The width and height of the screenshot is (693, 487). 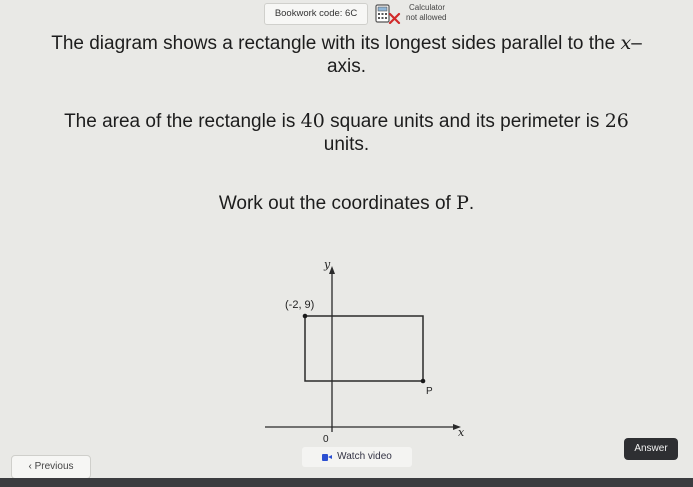 What do you see at coordinates (626, 43) in the screenshot?
I see `x-variable: x` at bounding box center [626, 43].